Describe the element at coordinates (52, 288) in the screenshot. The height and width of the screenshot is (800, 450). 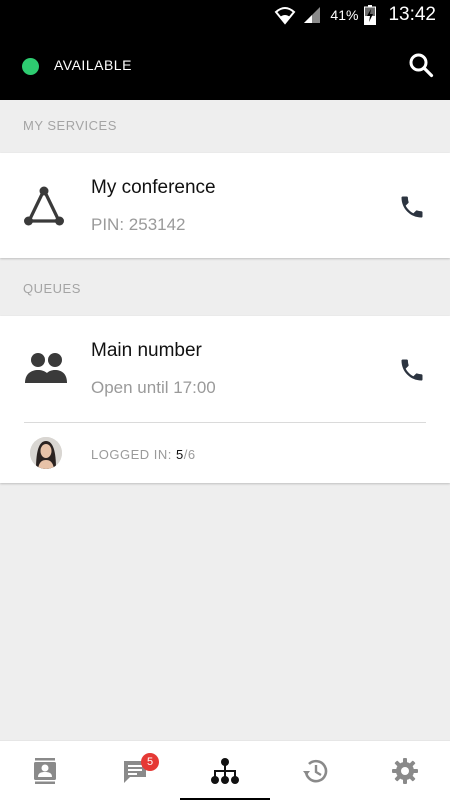
I see `section-title-queues: QUEUES` at that location.